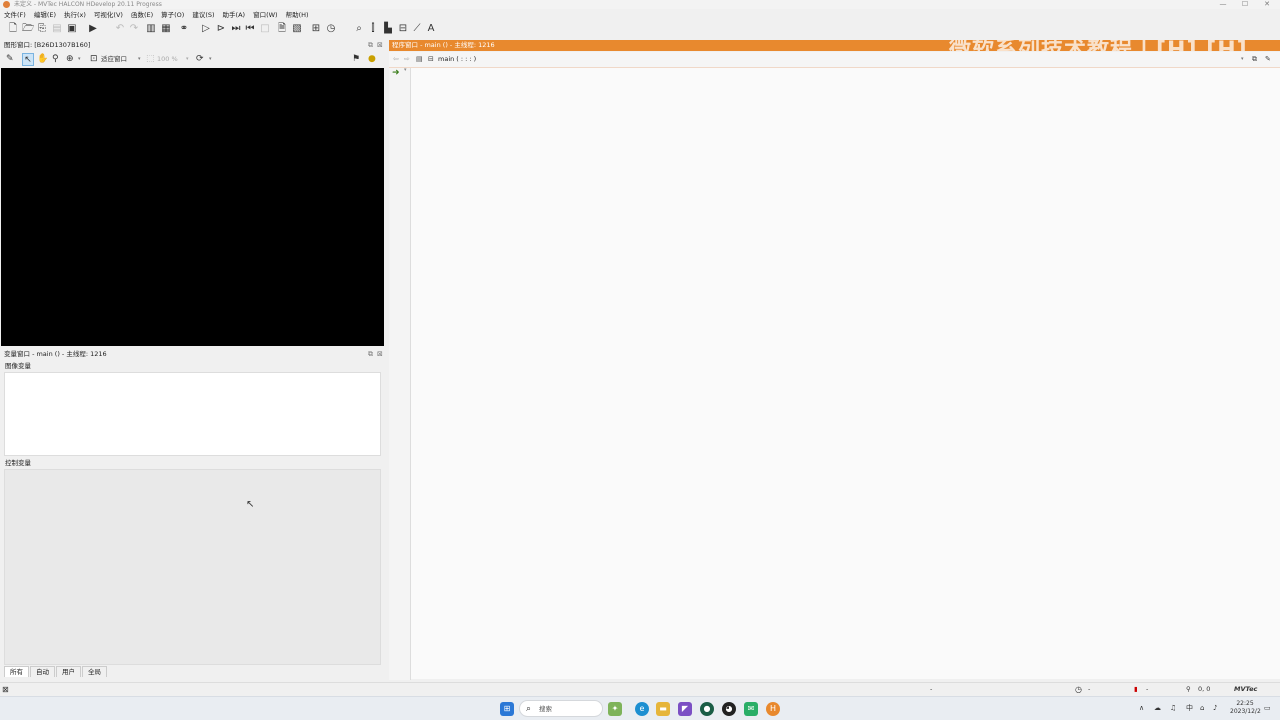 This screenshot has width=1280, height=720. Describe the element at coordinates (1215, 708) in the screenshot. I see `volume-icon: ♪` at that location.